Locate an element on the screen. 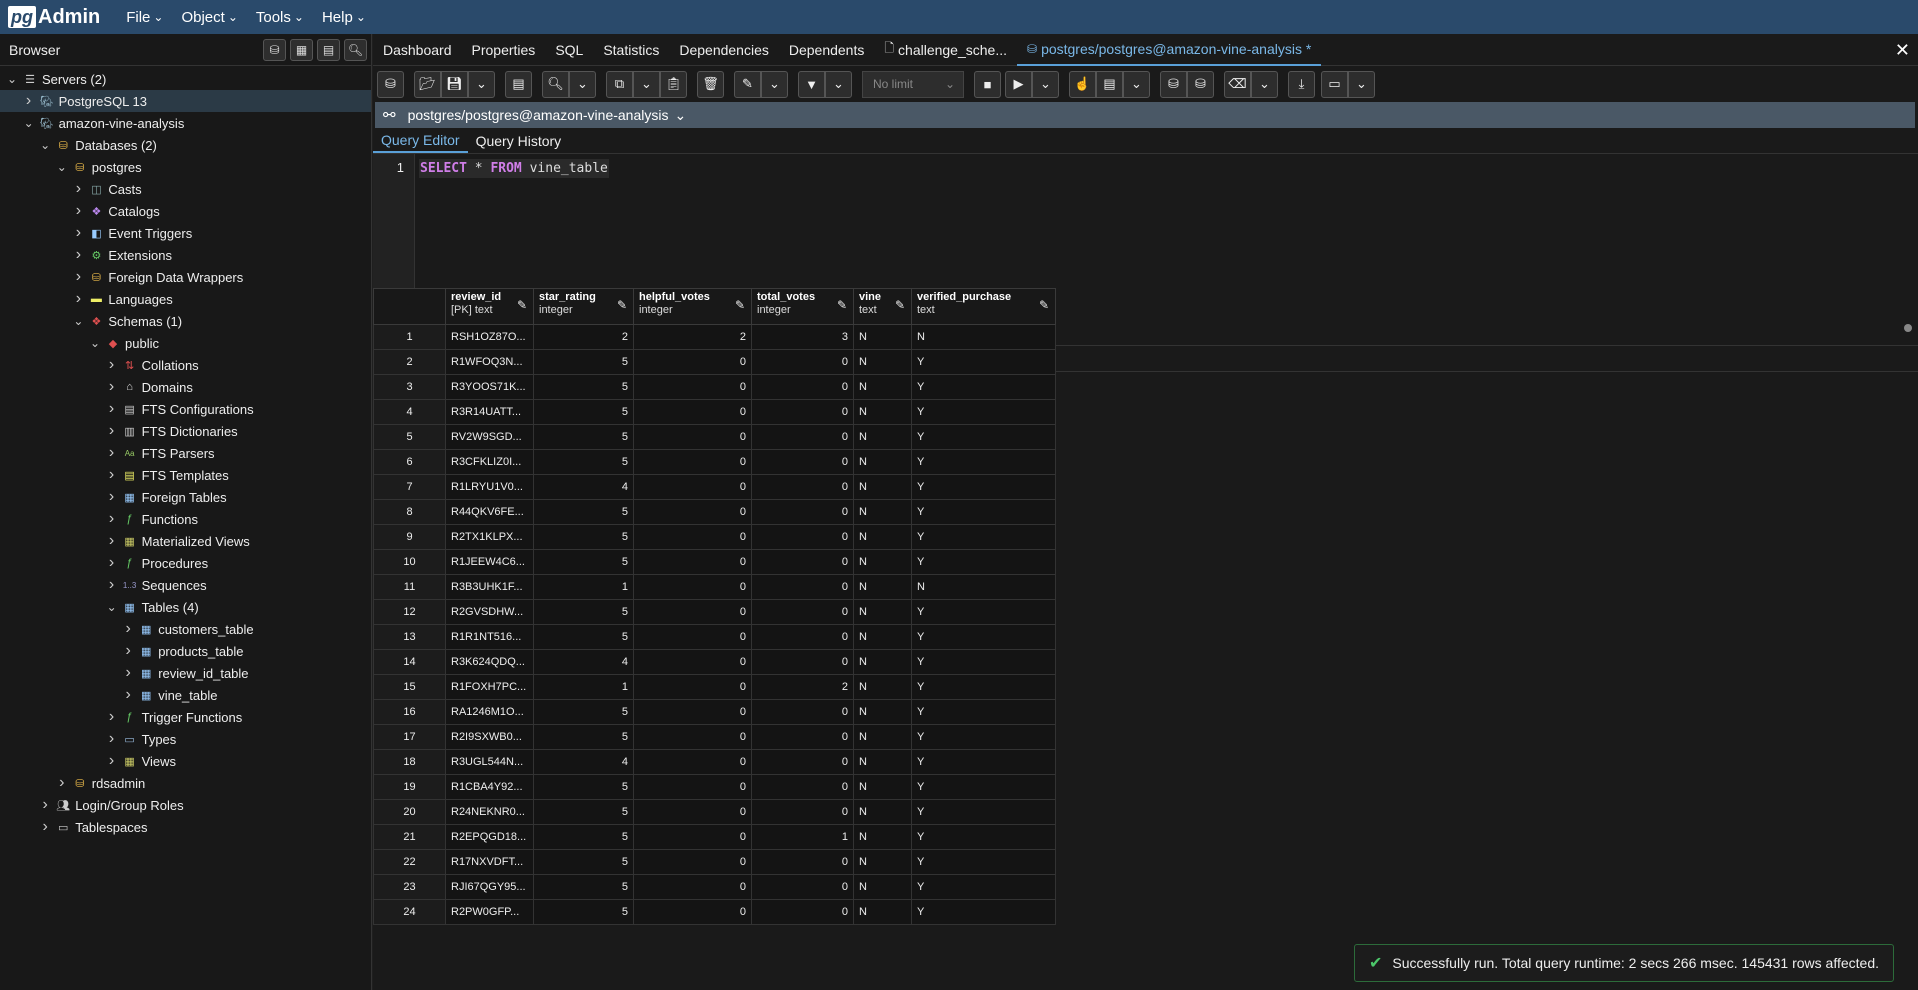 This screenshot has width=1918, height=990. table-row: 4 R3R14UATT... 5 0 0 N Y is located at coordinates (714, 412).